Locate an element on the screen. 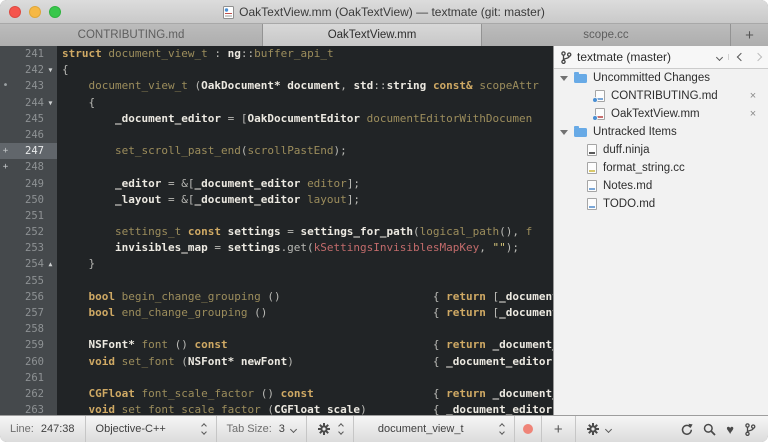  gutter-cell: +247 is located at coordinates (28, 151).